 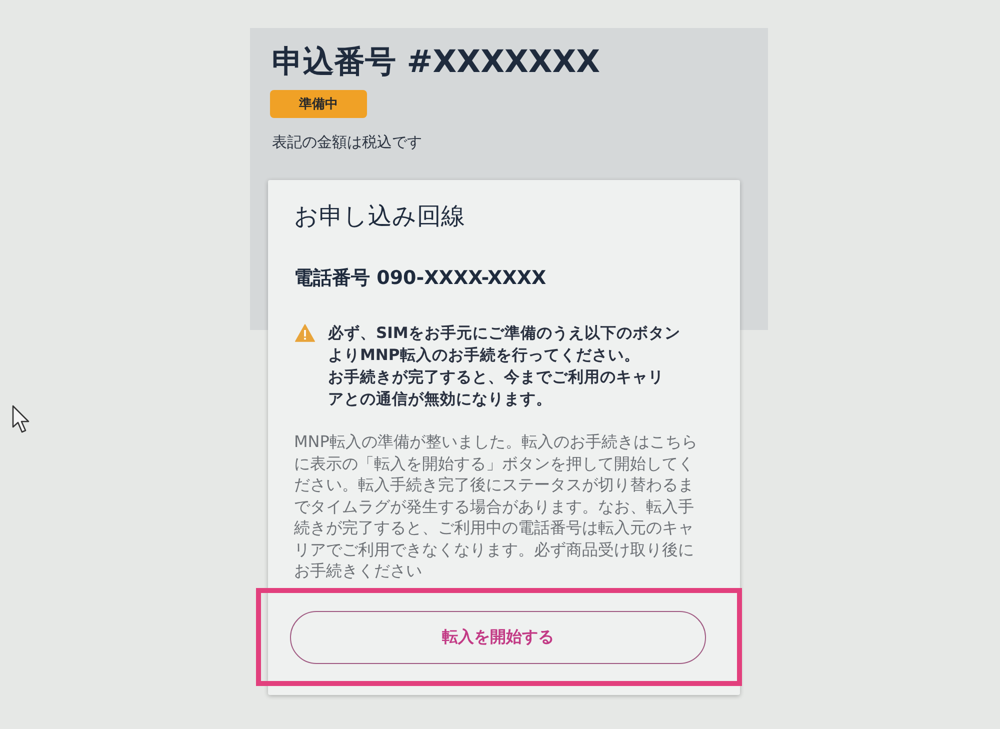 What do you see at coordinates (318, 104) in the screenshot?
I see `status-badge: 準備中` at bounding box center [318, 104].